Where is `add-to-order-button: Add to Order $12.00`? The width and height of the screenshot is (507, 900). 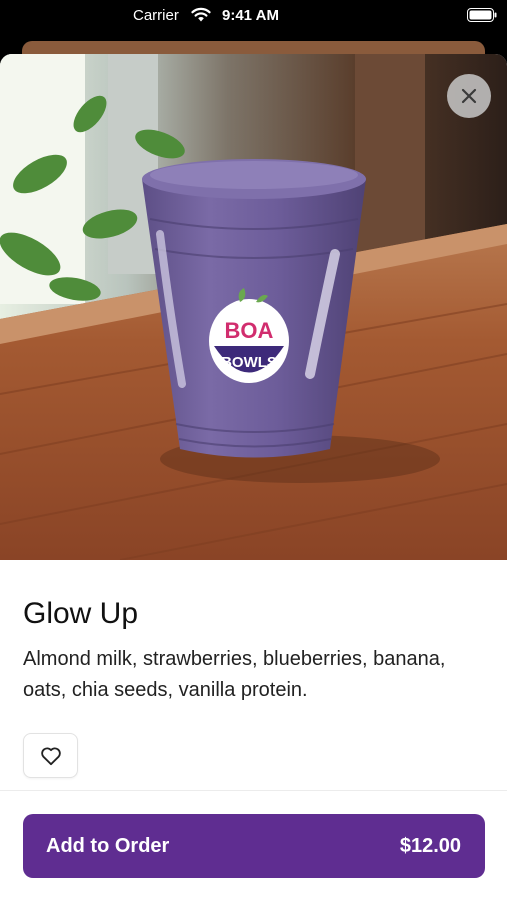
add-to-order-button: Add to Order $12.00 is located at coordinates (254, 846).